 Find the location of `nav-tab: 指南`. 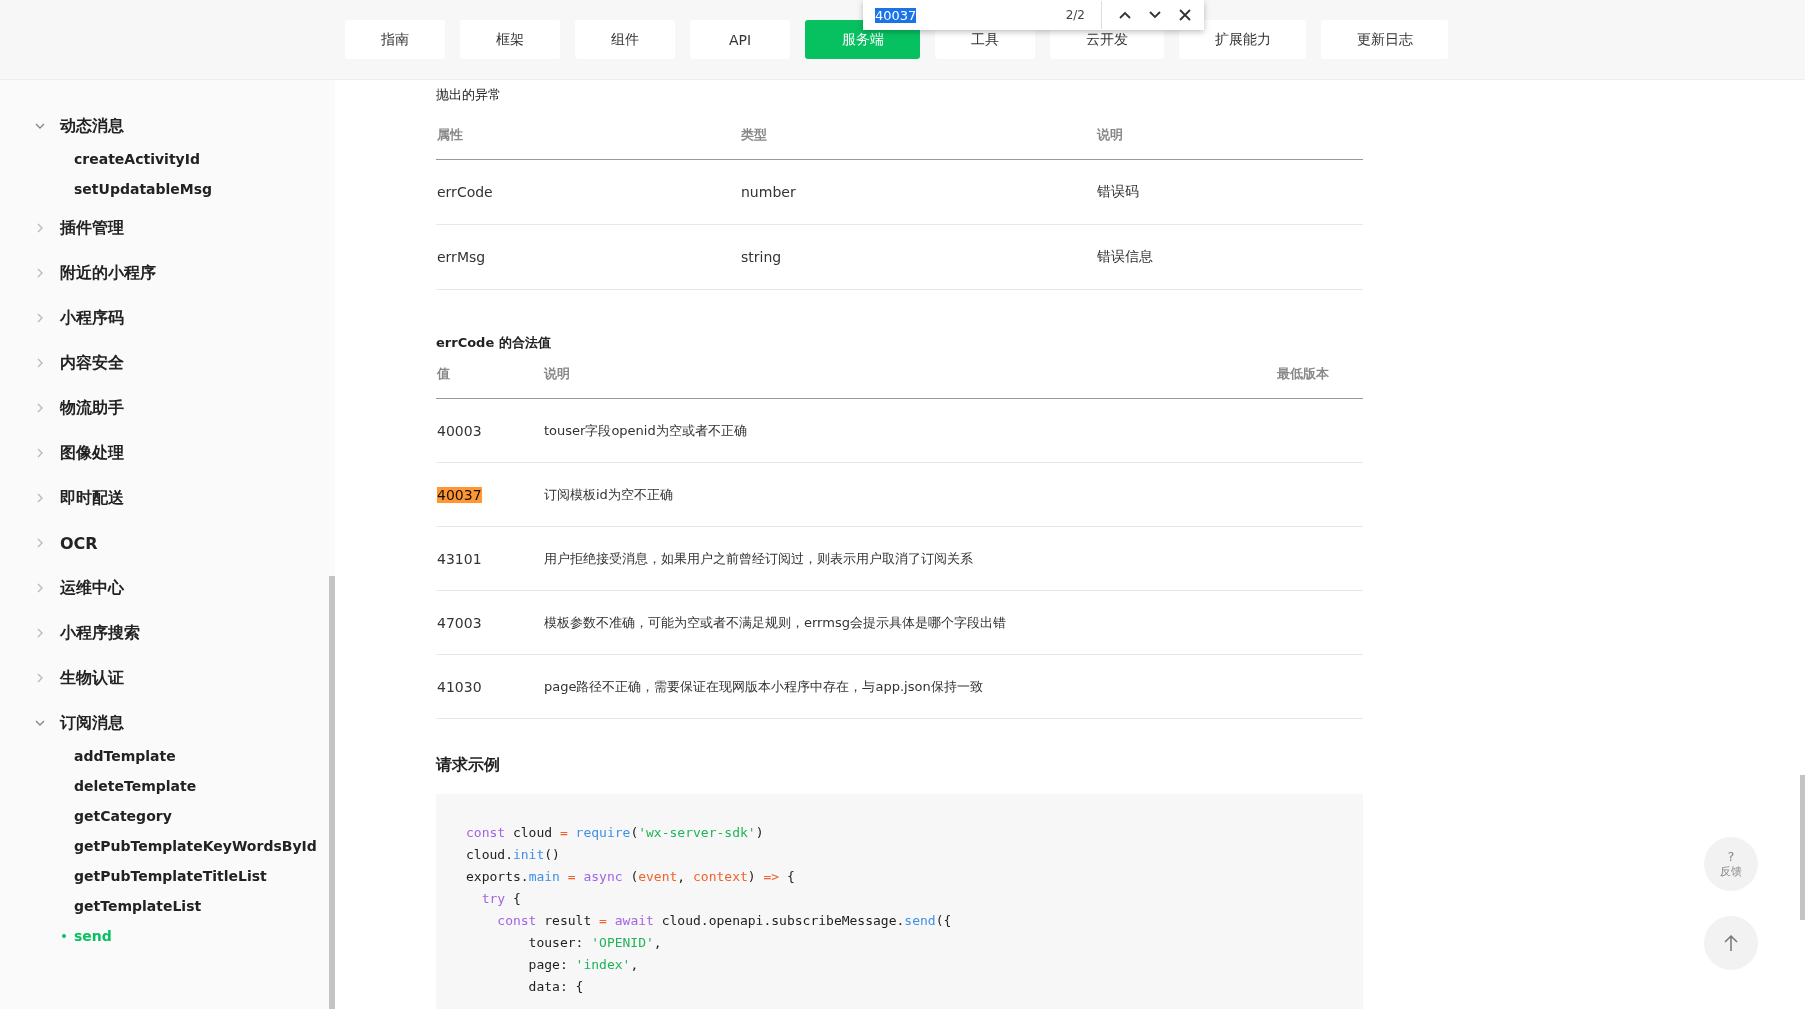

nav-tab: 指南 is located at coordinates (395, 39).